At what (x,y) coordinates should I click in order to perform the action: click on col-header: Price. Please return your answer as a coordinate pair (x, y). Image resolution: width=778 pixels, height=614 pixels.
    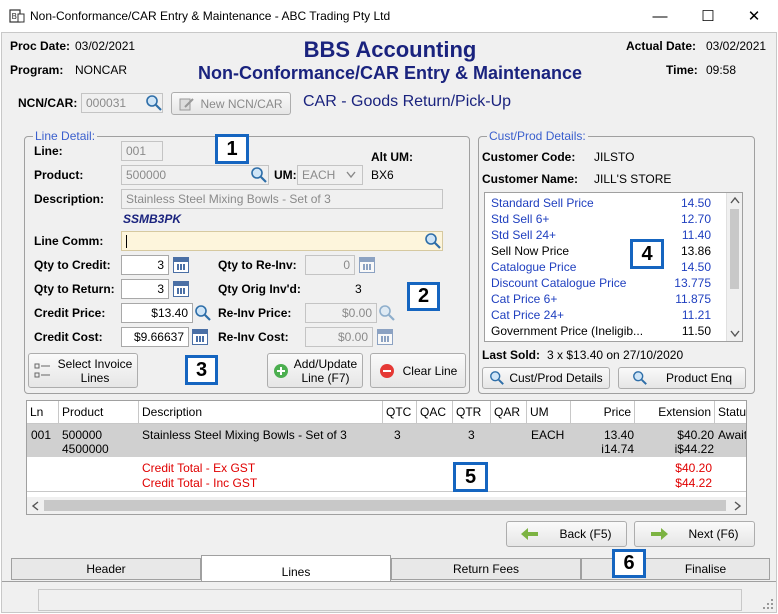
    Looking at the image, I should click on (603, 412).